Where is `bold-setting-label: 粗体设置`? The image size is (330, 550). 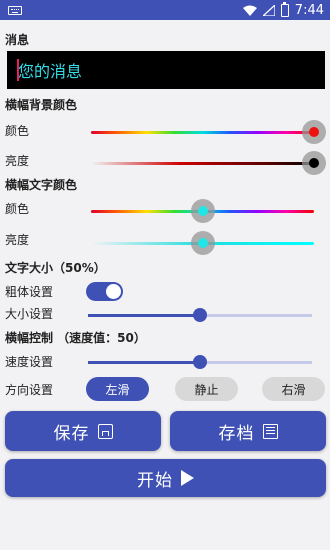 bold-setting-label: 粗体设置 is located at coordinates (29, 292).